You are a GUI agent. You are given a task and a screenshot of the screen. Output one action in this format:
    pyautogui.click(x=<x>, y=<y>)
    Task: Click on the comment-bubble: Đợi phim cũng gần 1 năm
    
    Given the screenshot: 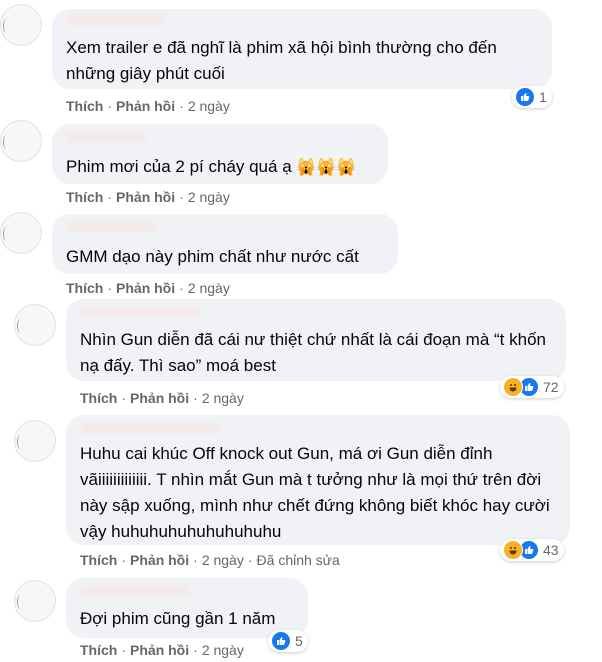 What is the action you would take?
    pyautogui.click(x=187, y=608)
    